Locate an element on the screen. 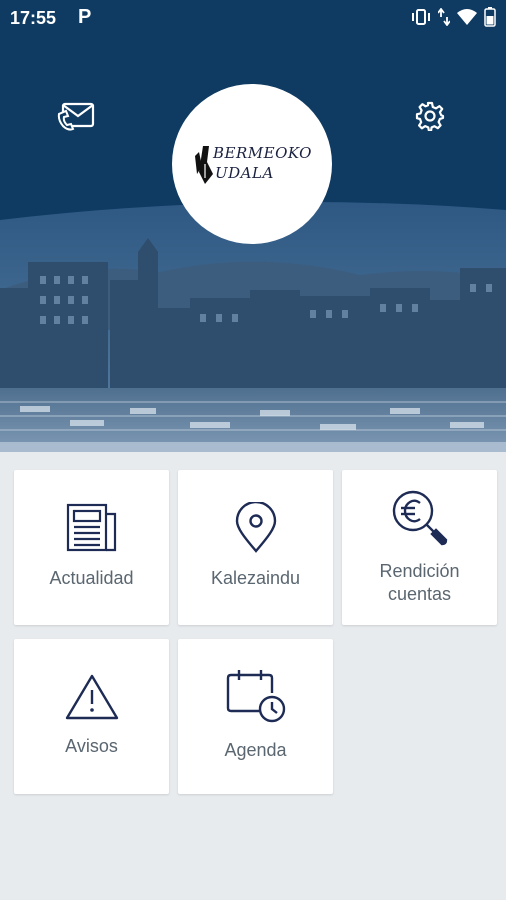 This screenshot has width=506, height=900. data-arrows-icon is located at coordinates (444, 17).